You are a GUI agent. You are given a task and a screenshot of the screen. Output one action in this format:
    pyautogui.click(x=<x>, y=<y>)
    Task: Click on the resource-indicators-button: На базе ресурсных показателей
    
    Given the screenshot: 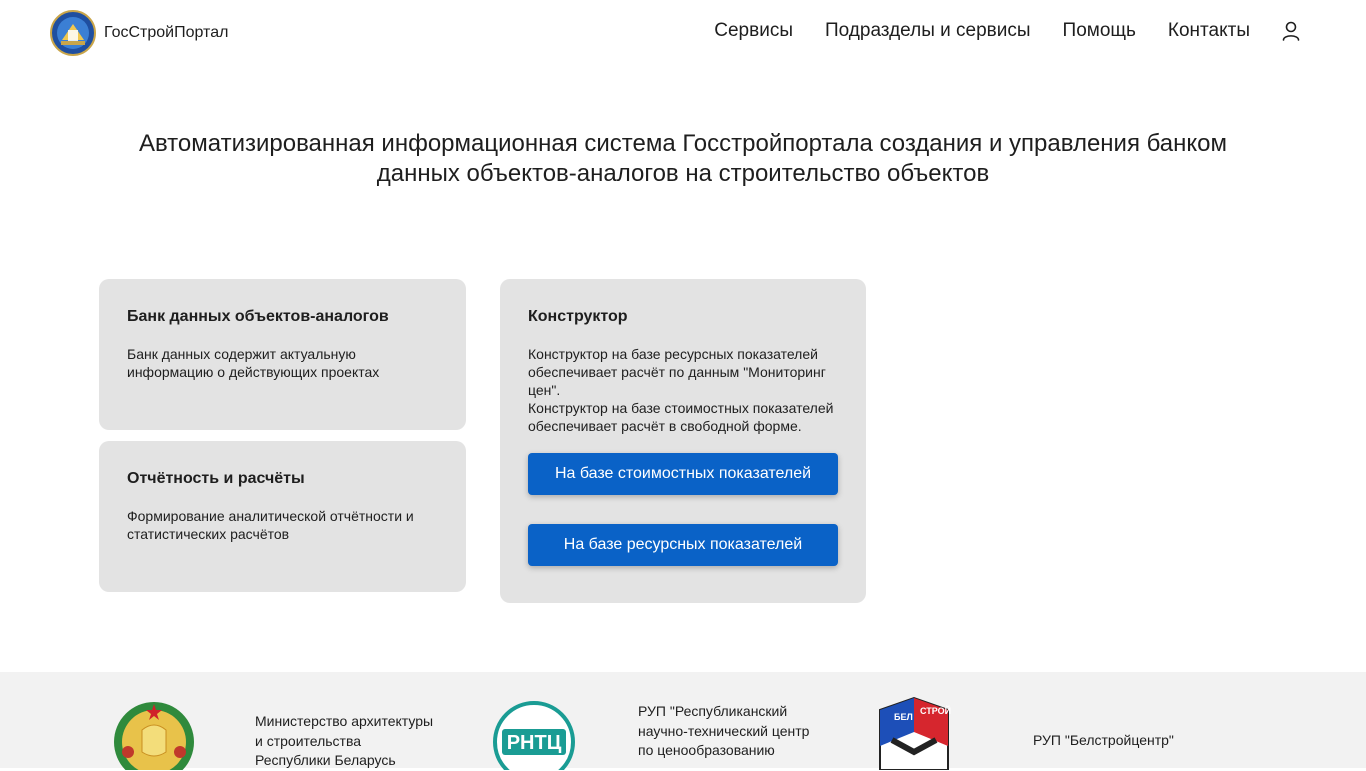 What is the action you would take?
    pyautogui.click(x=683, y=545)
    